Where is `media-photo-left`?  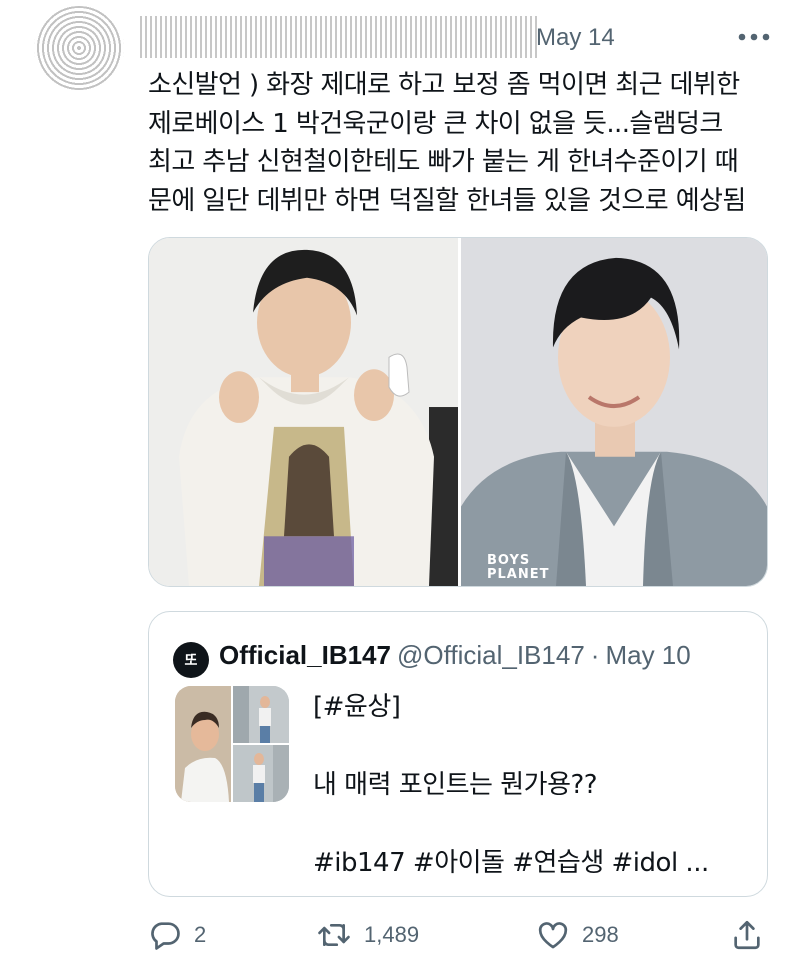 media-photo-left is located at coordinates (303, 412).